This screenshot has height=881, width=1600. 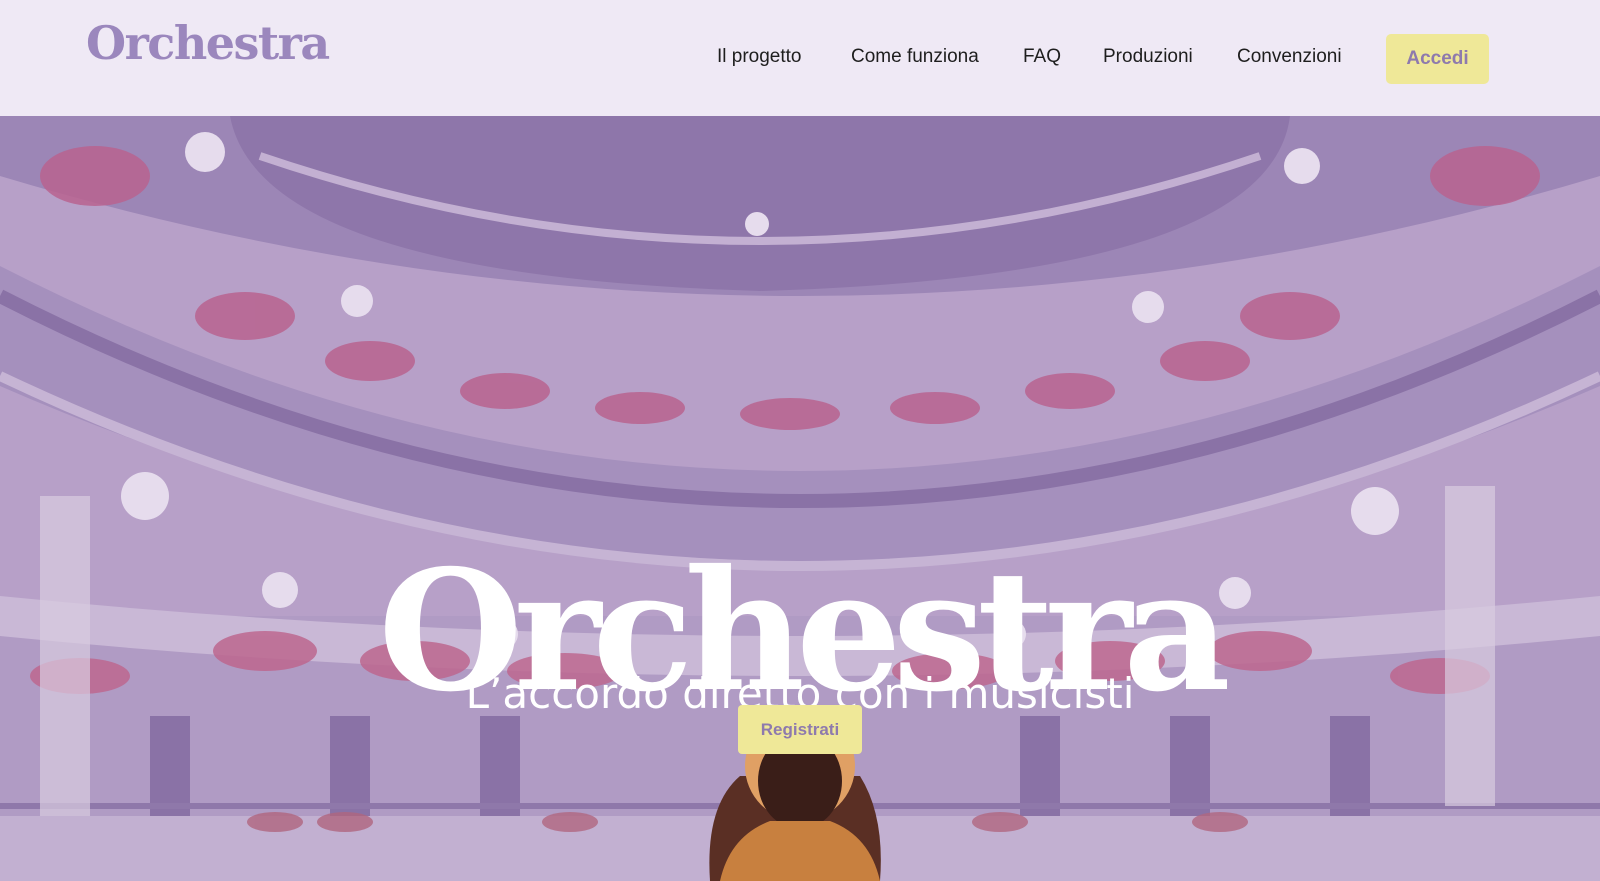 I want to click on nav-link-convenzioni: Convenzioni, so click(x=1289, y=57).